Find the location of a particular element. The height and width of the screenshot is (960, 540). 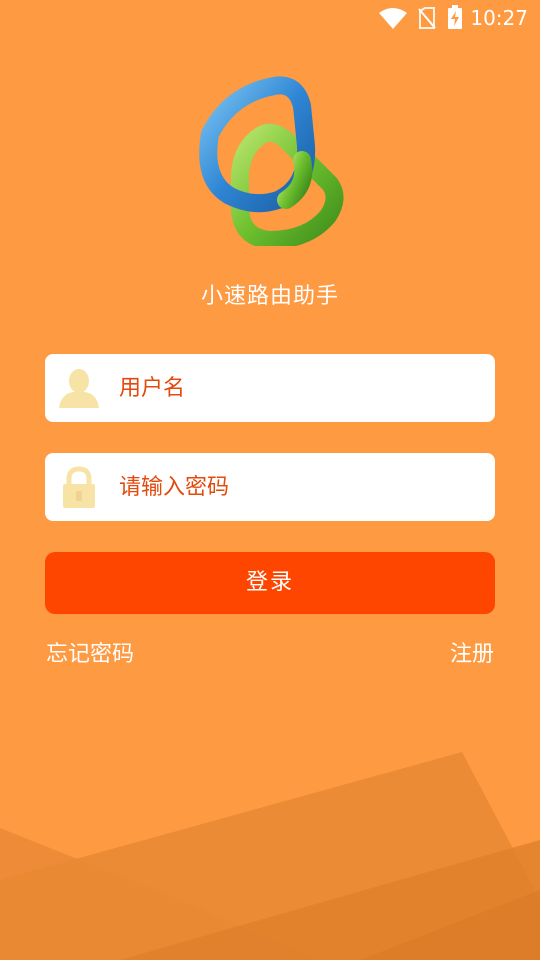

battery-charging-icon is located at coordinates (455, 17).